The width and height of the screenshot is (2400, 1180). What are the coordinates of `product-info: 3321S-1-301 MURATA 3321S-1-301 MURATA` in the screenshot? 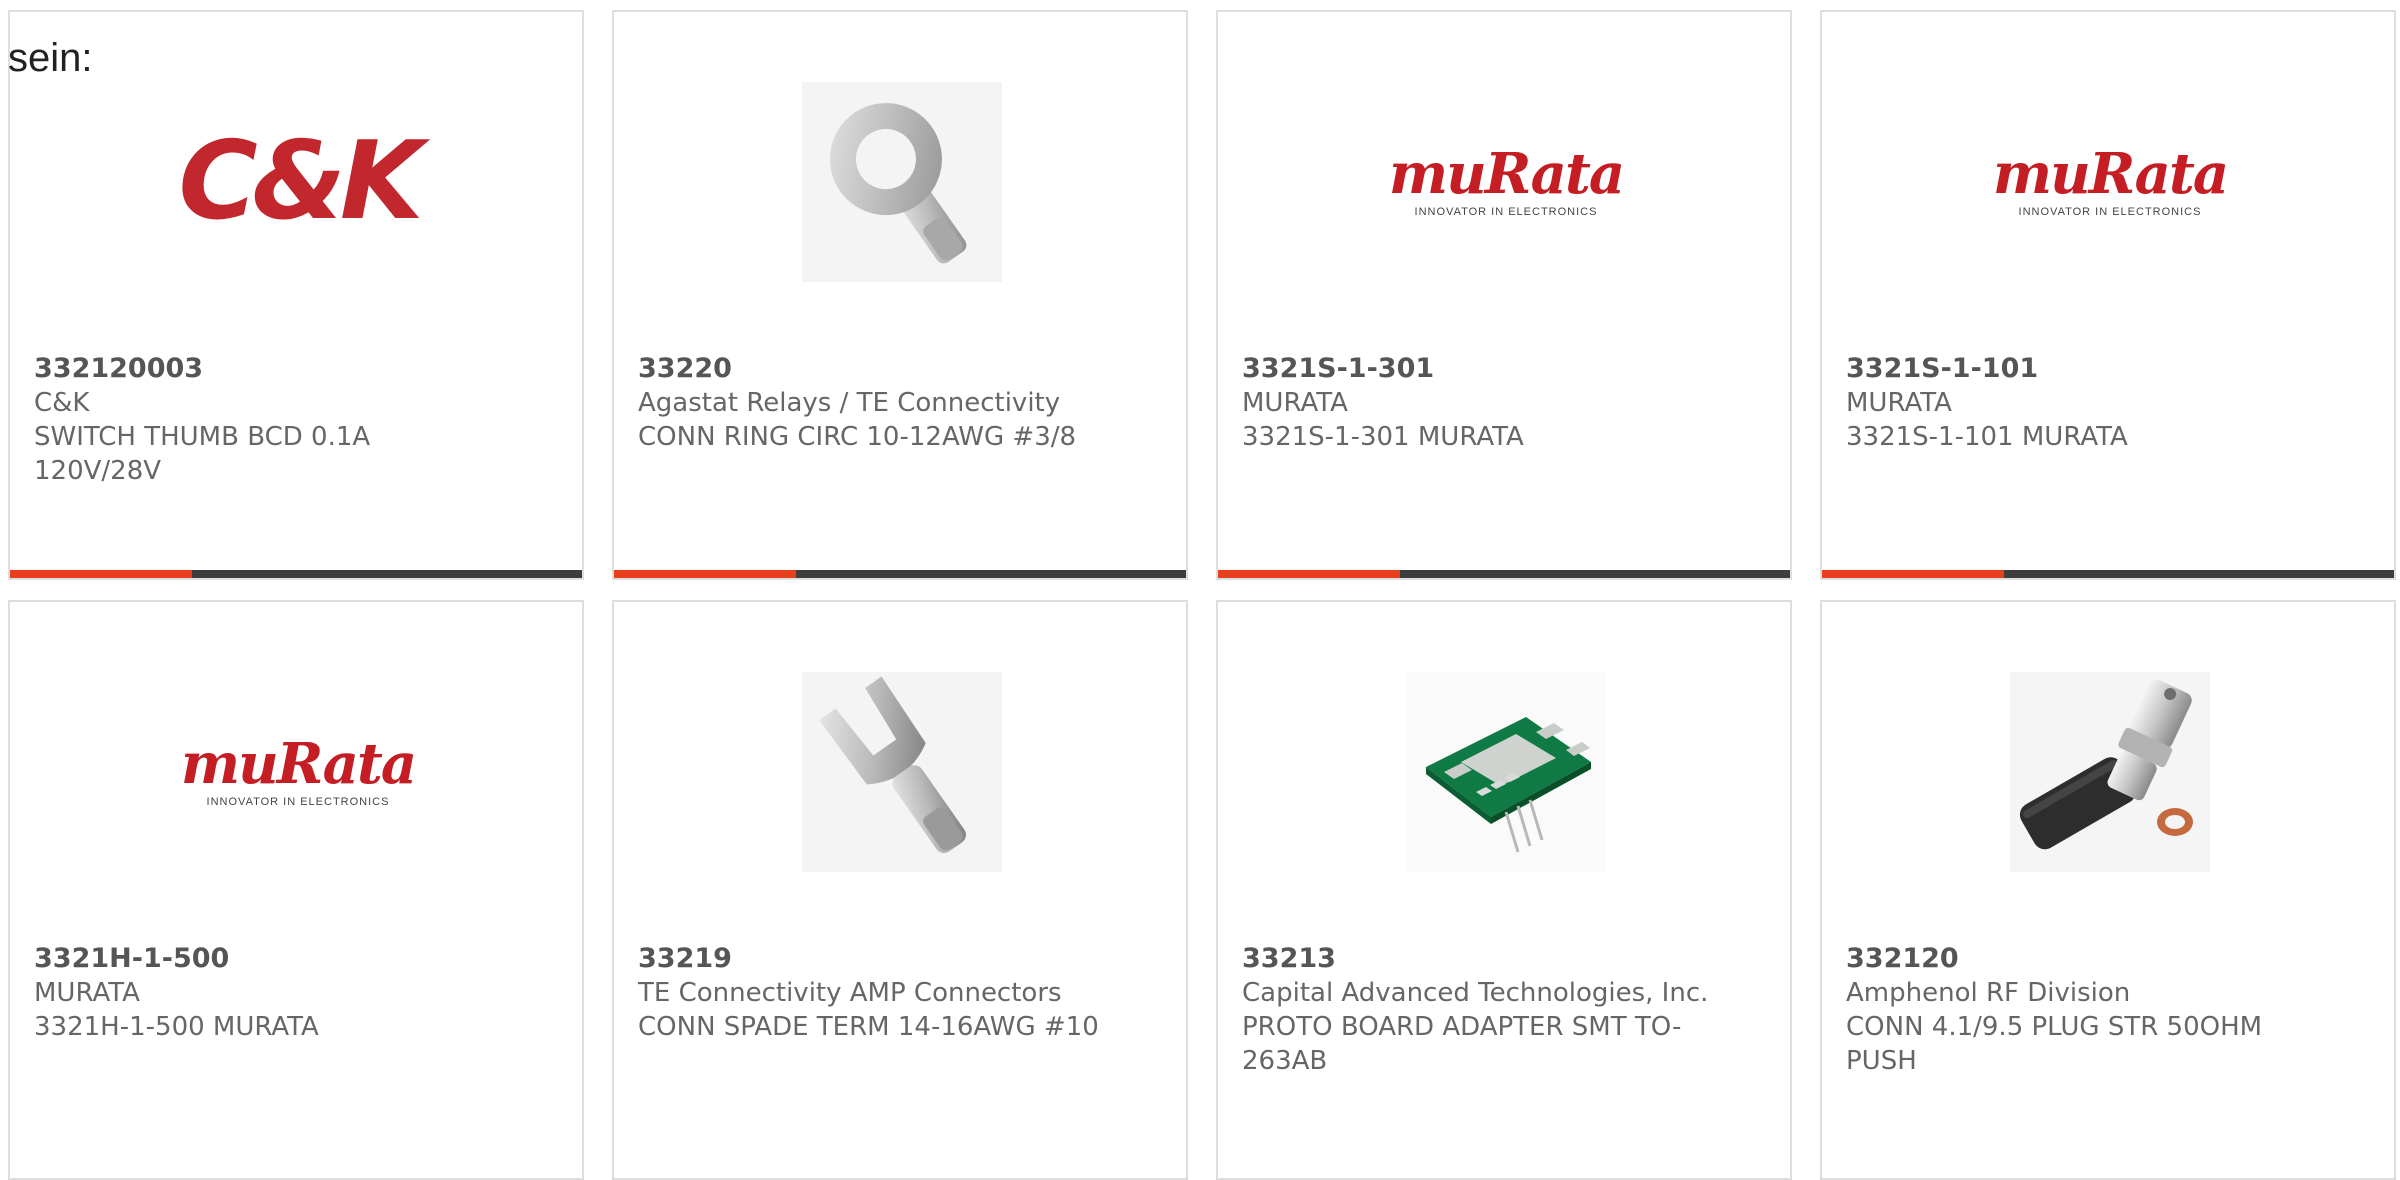 It's located at (1477, 403).